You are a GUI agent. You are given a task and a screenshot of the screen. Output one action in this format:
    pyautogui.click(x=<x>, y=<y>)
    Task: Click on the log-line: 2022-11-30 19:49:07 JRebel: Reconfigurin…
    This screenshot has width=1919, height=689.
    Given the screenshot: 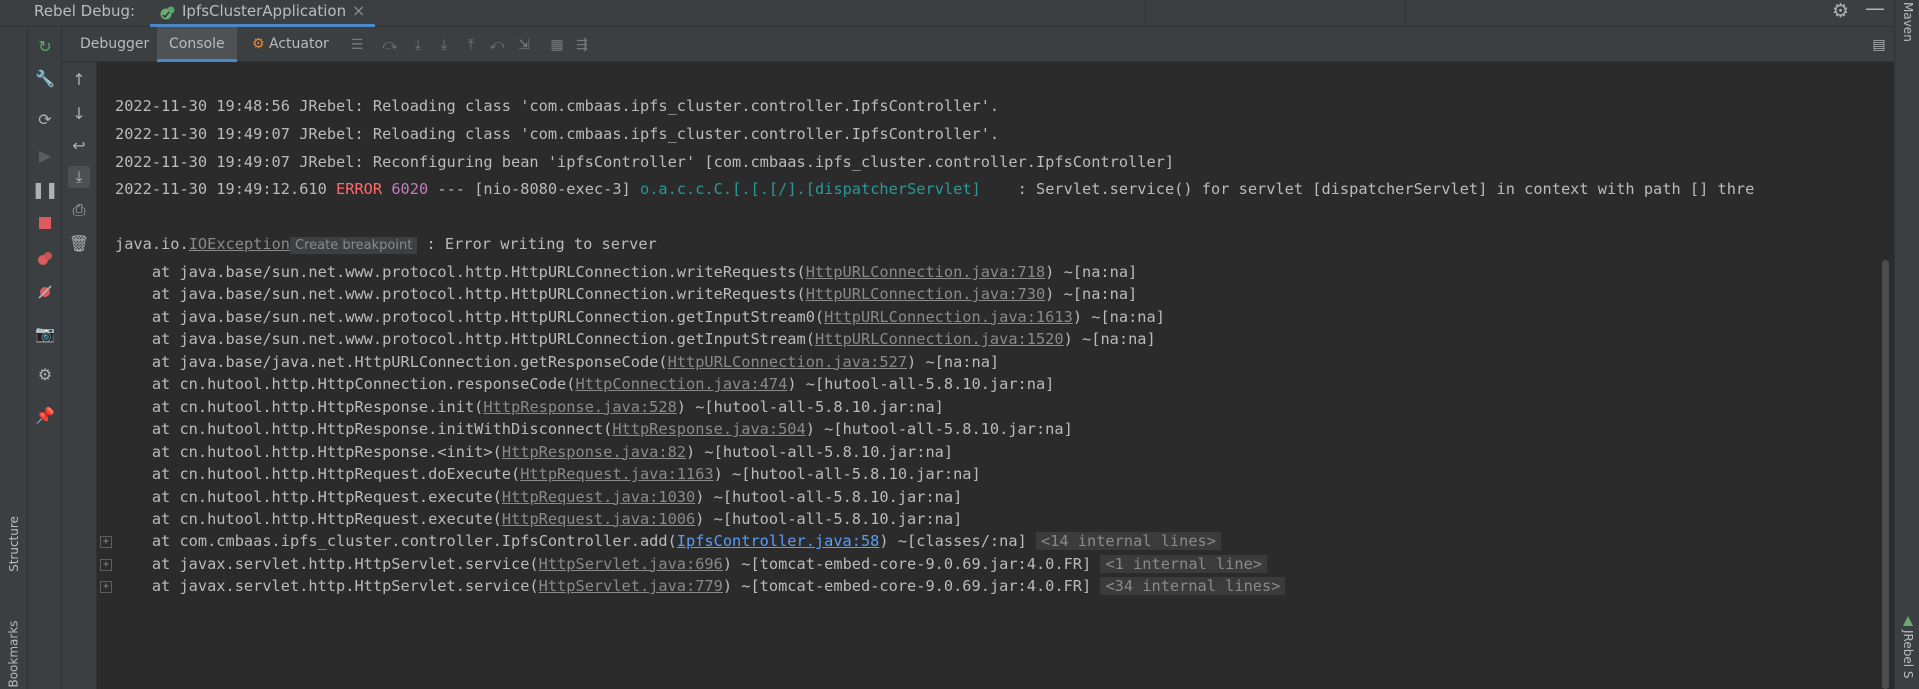 What is the action you would take?
    pyautogui.click(x=645, y=162)
    